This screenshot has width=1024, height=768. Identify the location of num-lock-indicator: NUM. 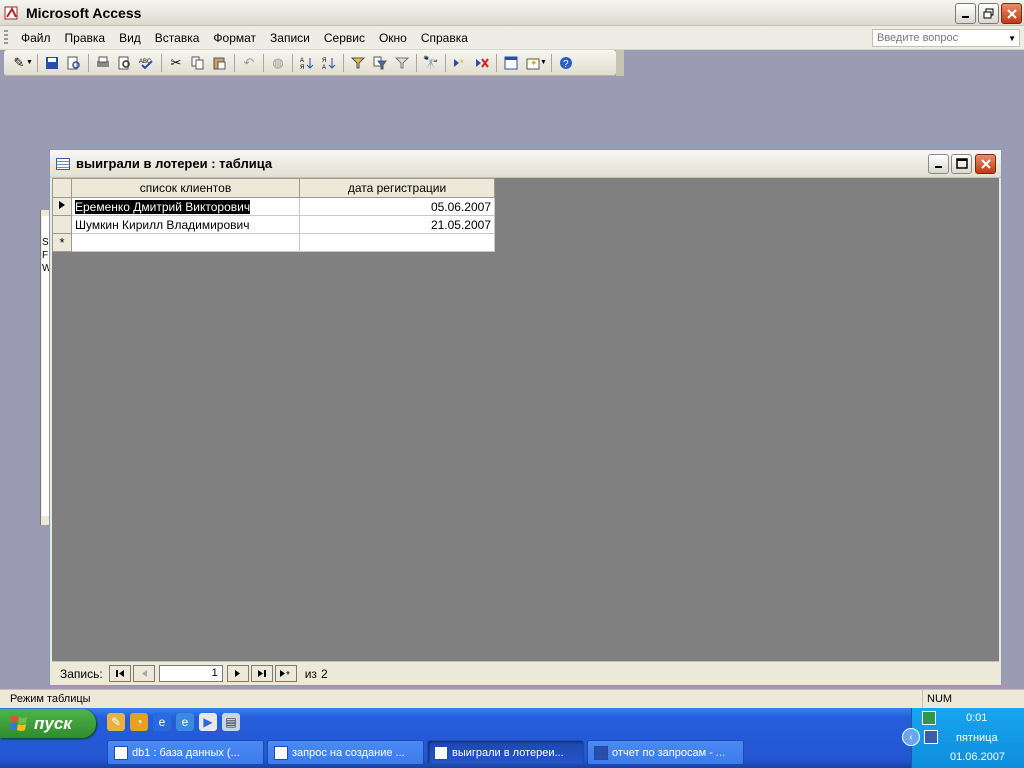
(972, 699).